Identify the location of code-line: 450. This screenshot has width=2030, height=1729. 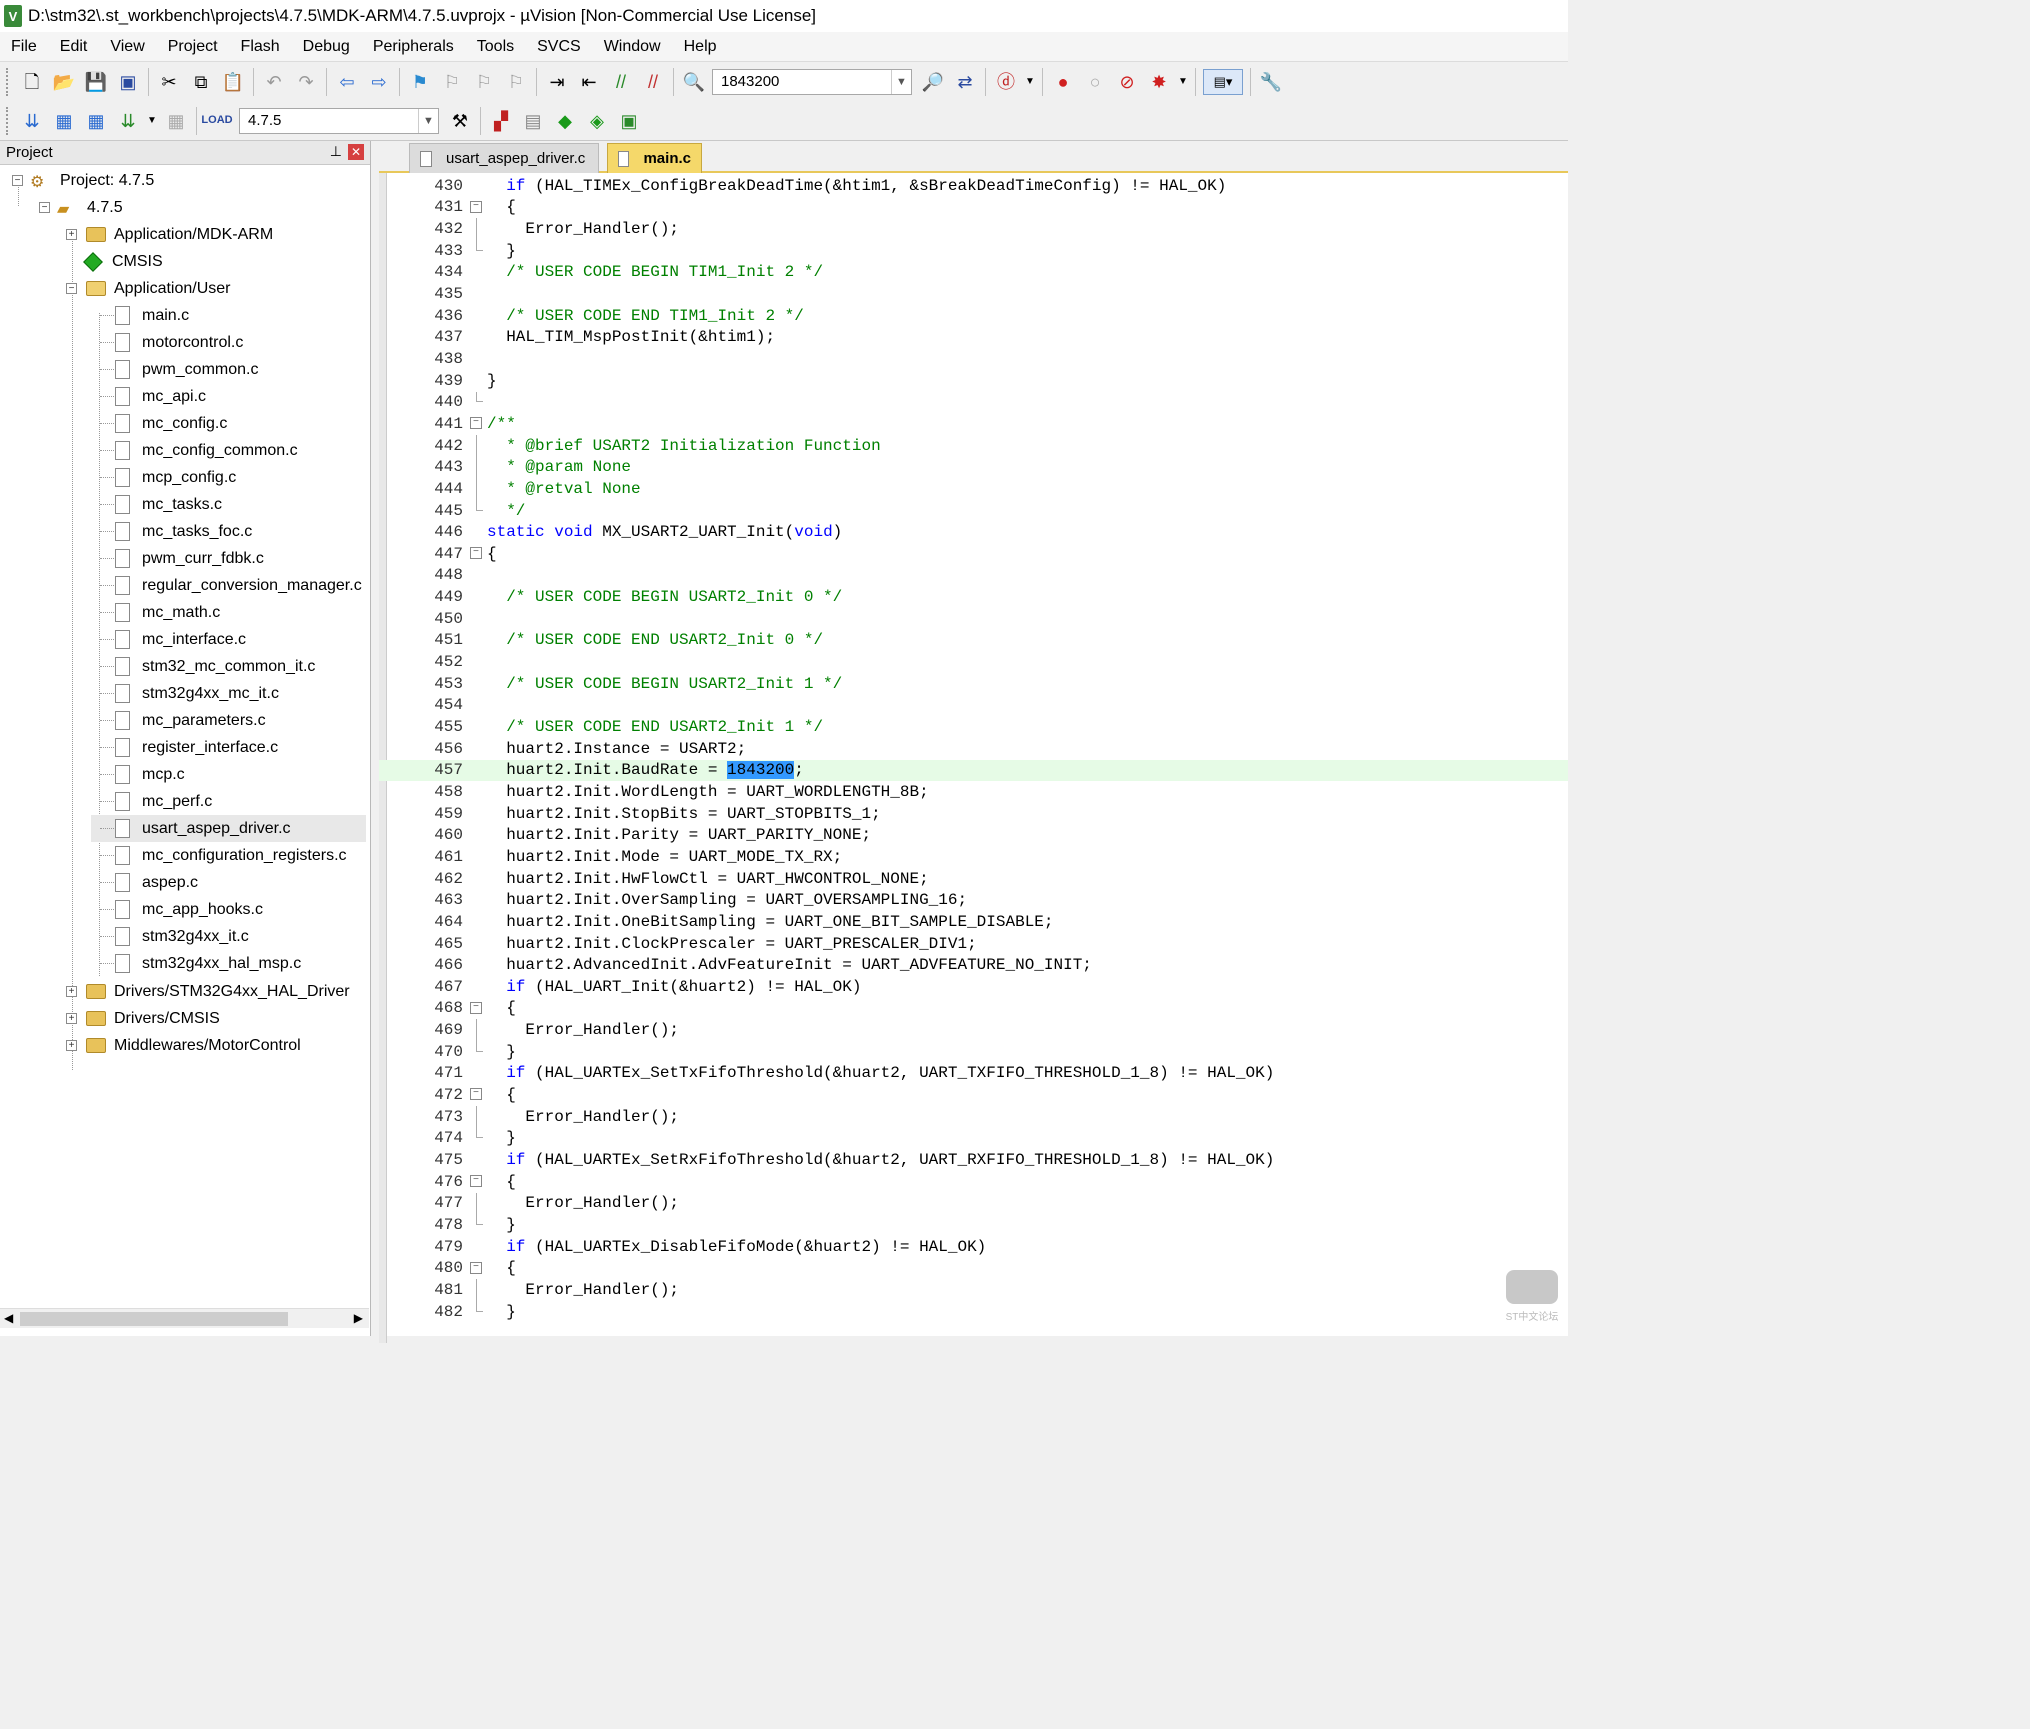
(973, 619).